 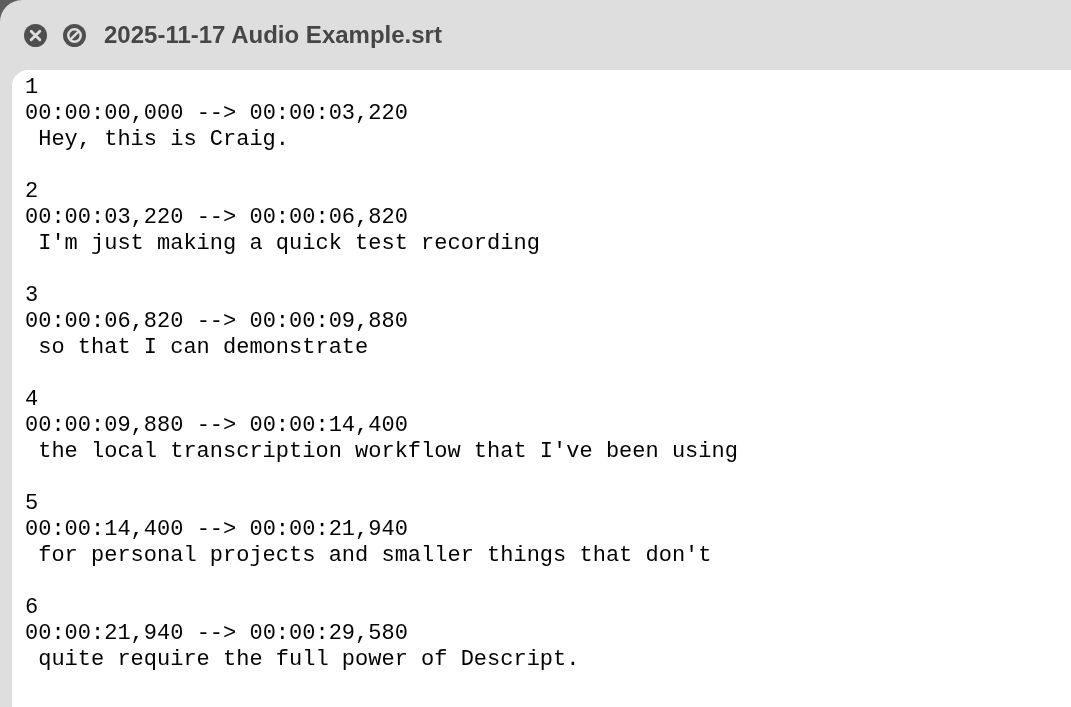 I want to click on slashed-circle-icon, so click(x=74, y=35).